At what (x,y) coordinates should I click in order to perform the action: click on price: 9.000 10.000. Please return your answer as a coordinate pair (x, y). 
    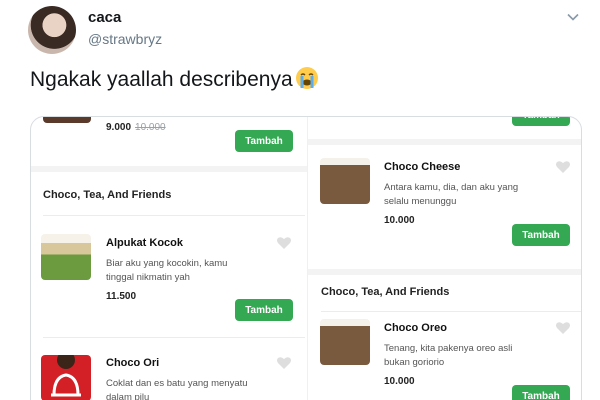
    Looking at the image, I should click on (136, 127).